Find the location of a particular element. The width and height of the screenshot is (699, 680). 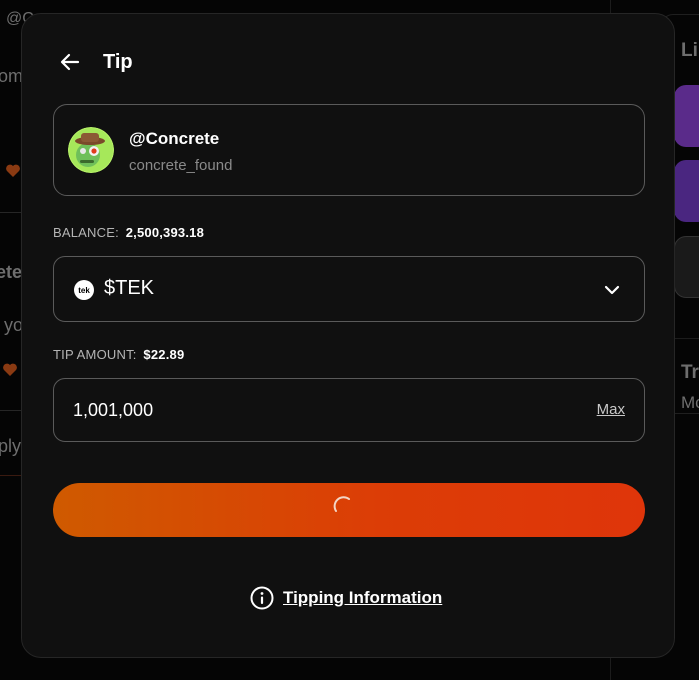

tip-amount-field: Max is located at coordinates (349, 410).